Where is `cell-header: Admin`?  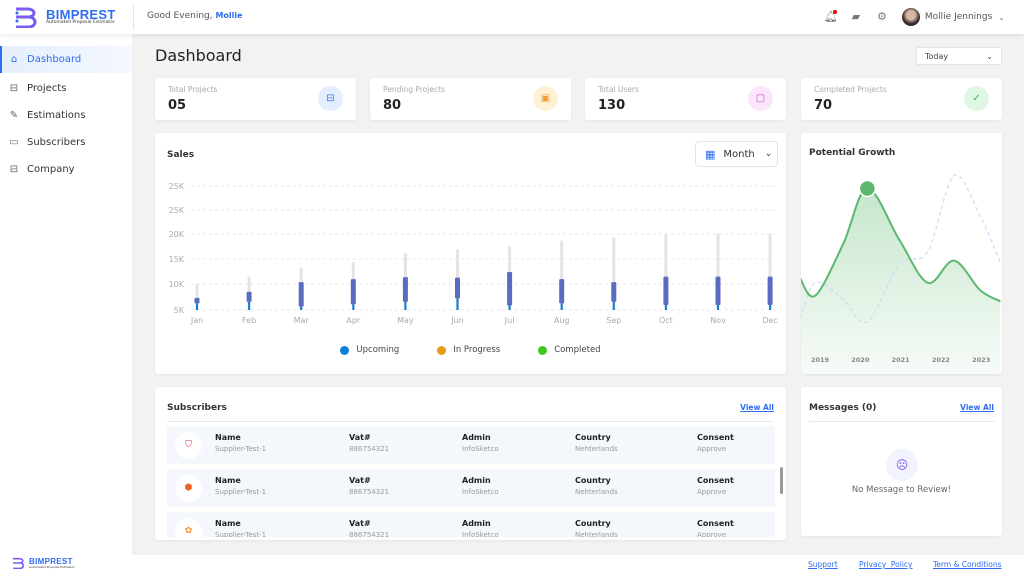
cell-header: Admin is located at coordinates (476, 437).